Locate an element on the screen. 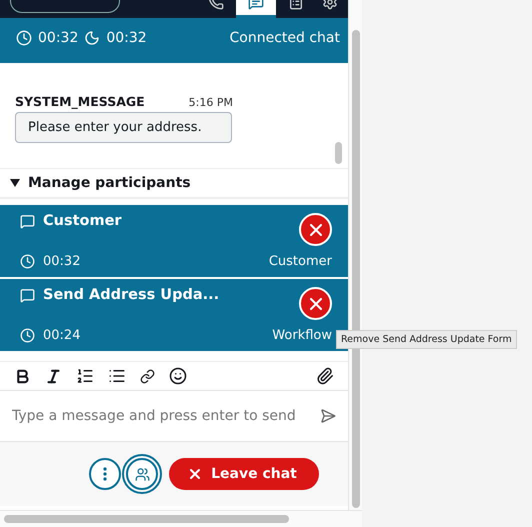 This screenshot has width=532, height=527. message-bubble: Please enter your address. is located at coordinates (123, 127).